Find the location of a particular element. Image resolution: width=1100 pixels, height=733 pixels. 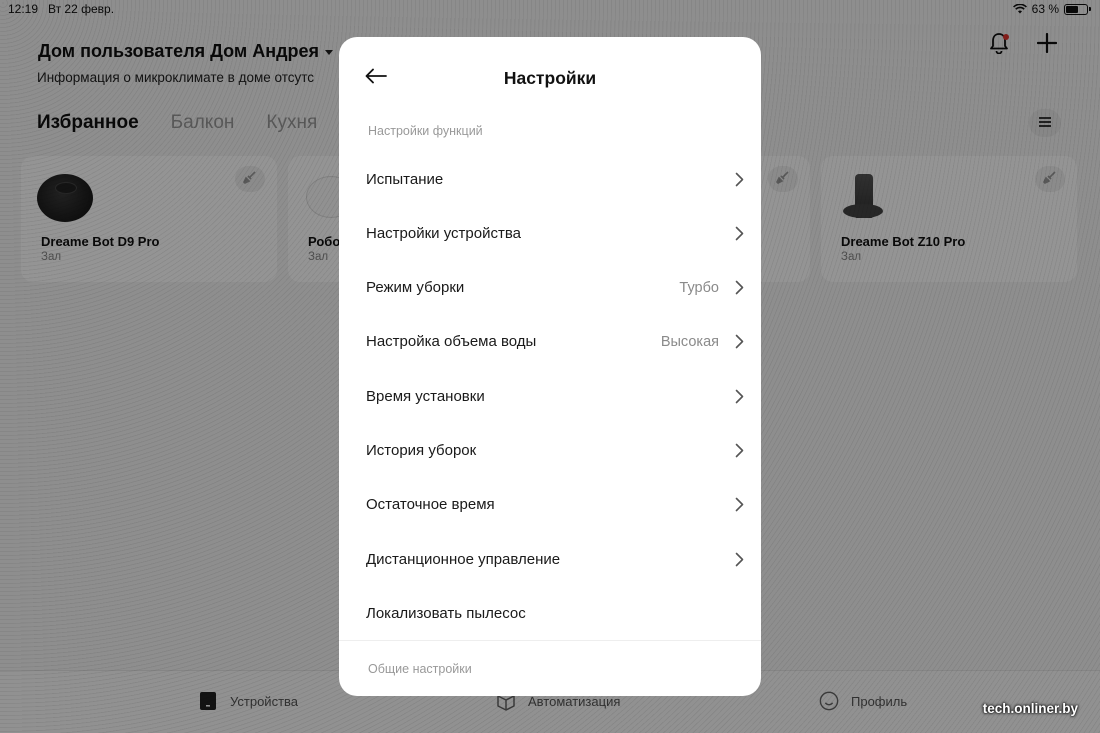

settings-row: Режим уборки Турбо is located at coordinates (550, 288).